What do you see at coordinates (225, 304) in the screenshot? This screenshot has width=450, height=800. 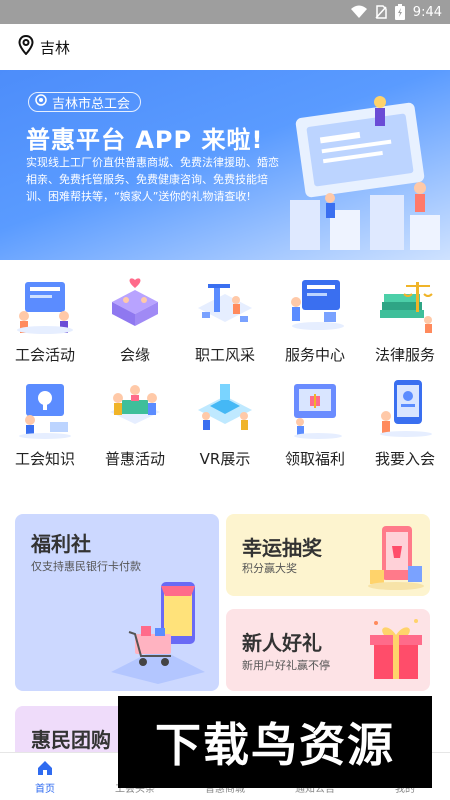 I see `worker-showcase-icon` at bounding box center [225, 304].